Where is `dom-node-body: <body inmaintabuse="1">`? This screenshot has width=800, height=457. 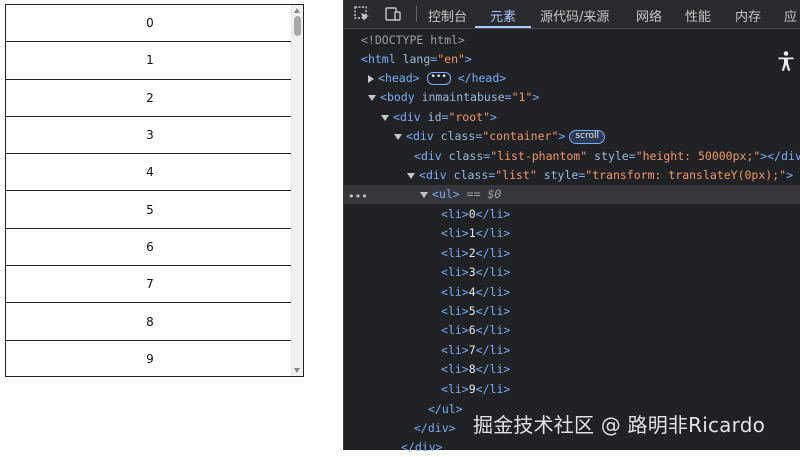 dom-node-body: <body inmaintabuse="1"> is located at coordinates (453, 97).